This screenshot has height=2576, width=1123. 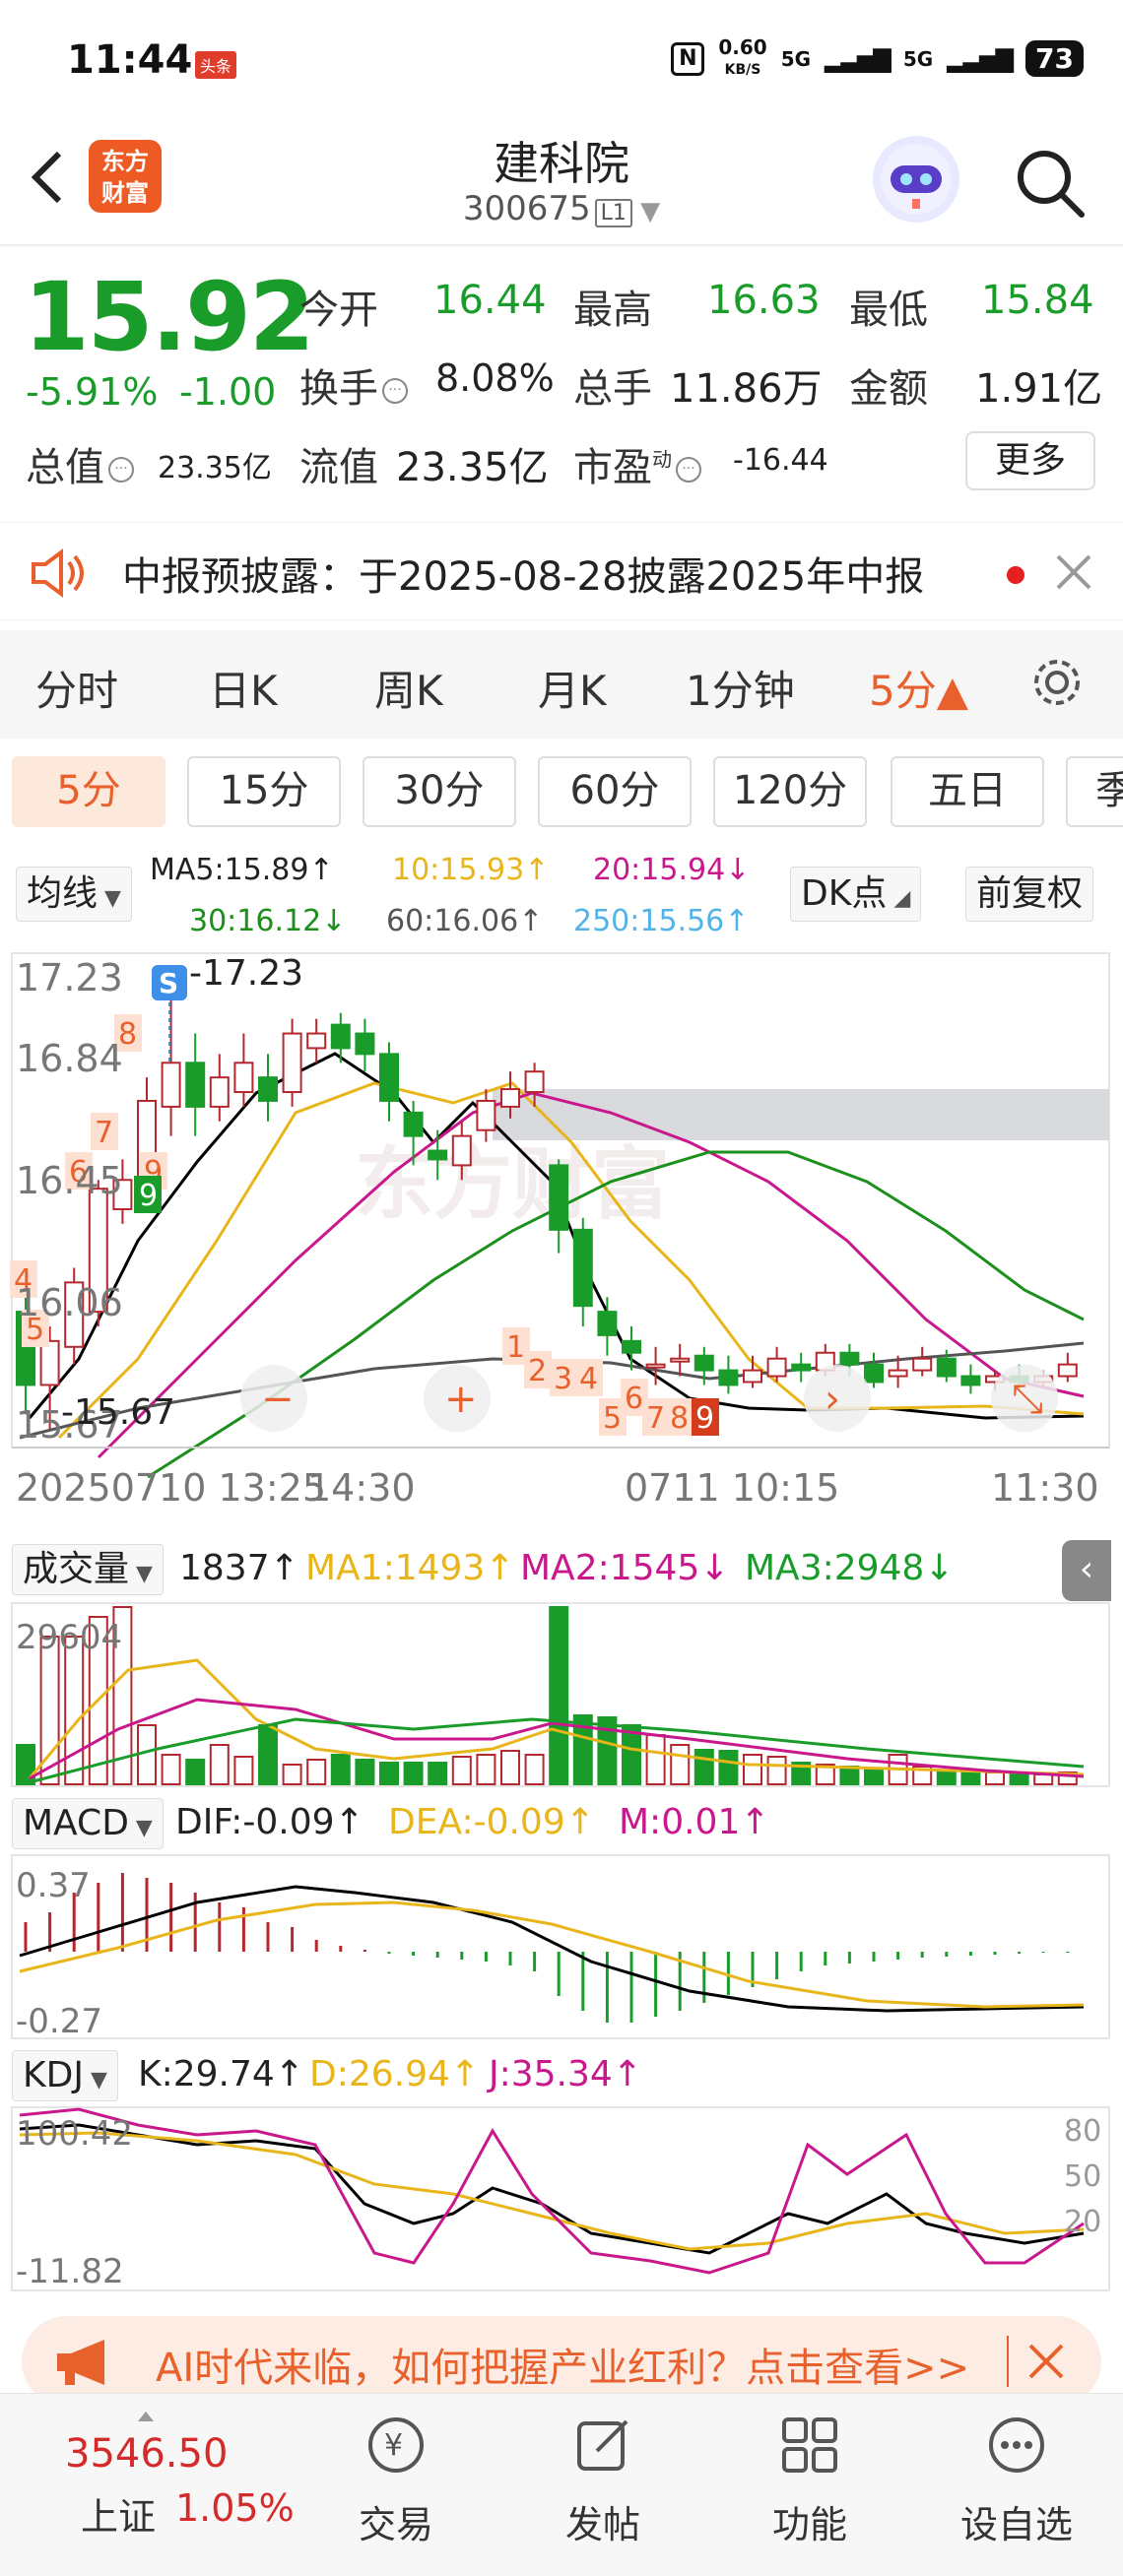 What do you see at coordinates (740, 688) in the screenshot?
I see `tab-1min: 1分钟` at bounding box center [740, 688].